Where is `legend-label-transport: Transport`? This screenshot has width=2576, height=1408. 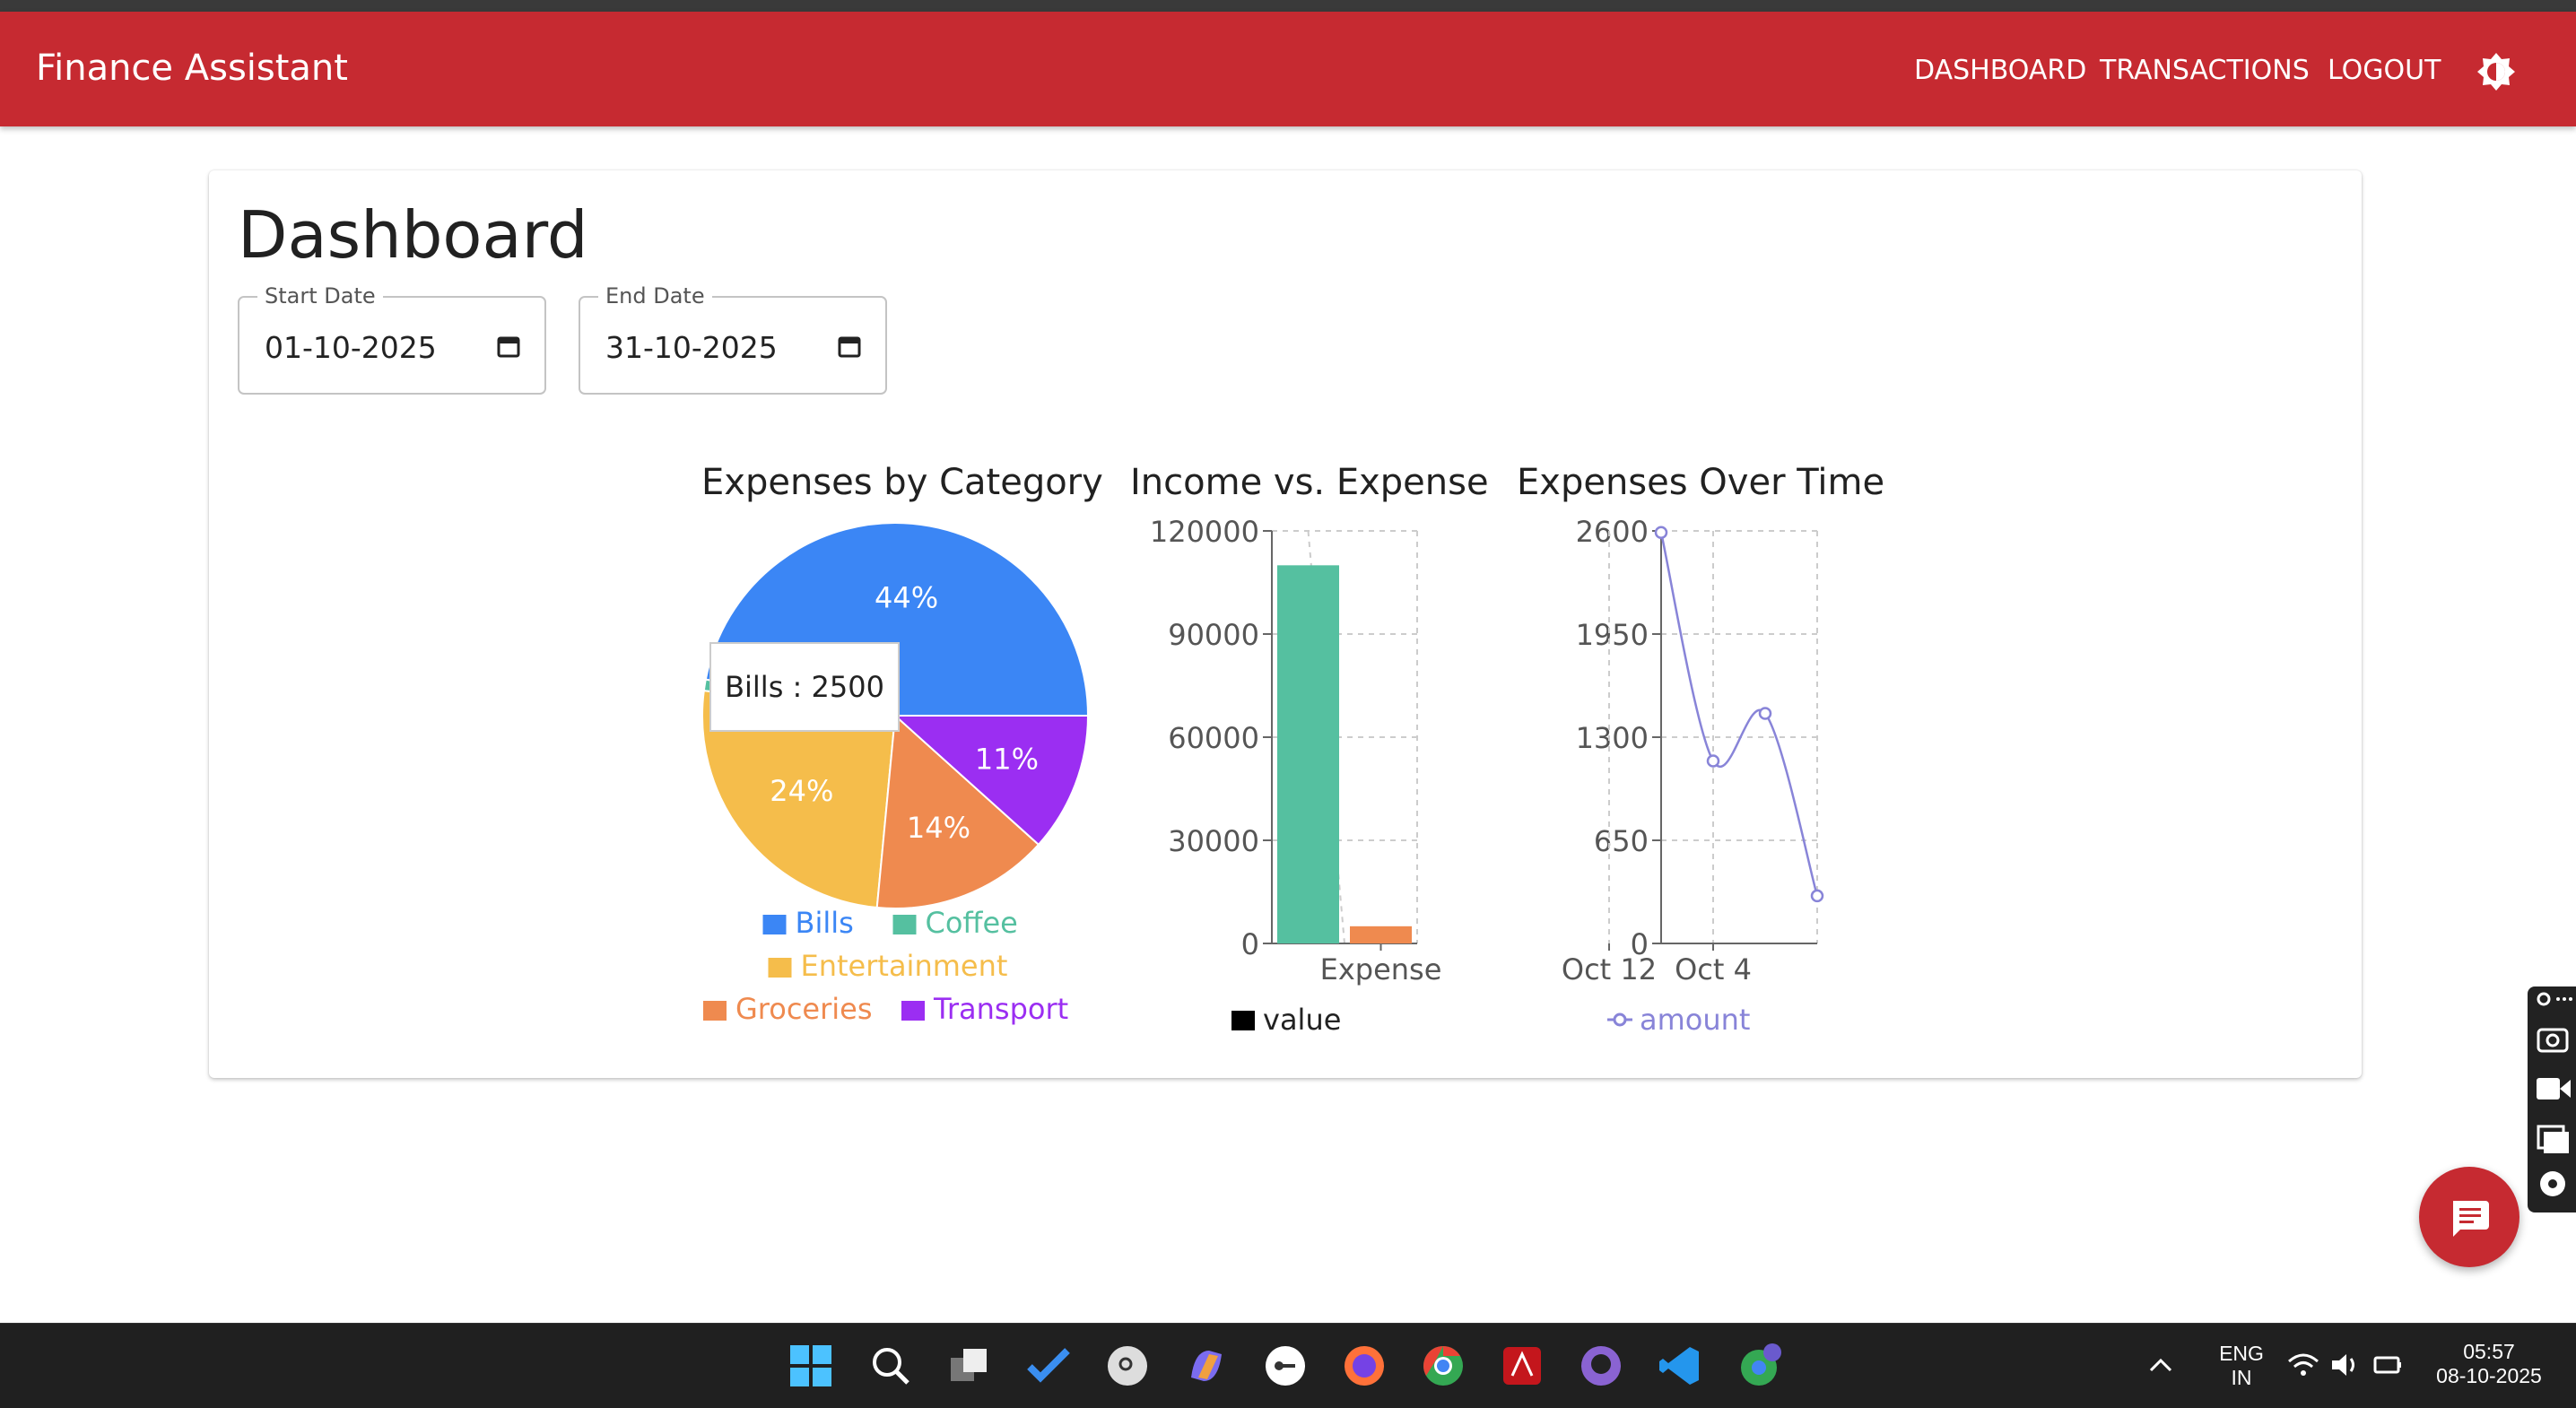
legend-label-transport: Transport is located at coordinates (1000, 1009).